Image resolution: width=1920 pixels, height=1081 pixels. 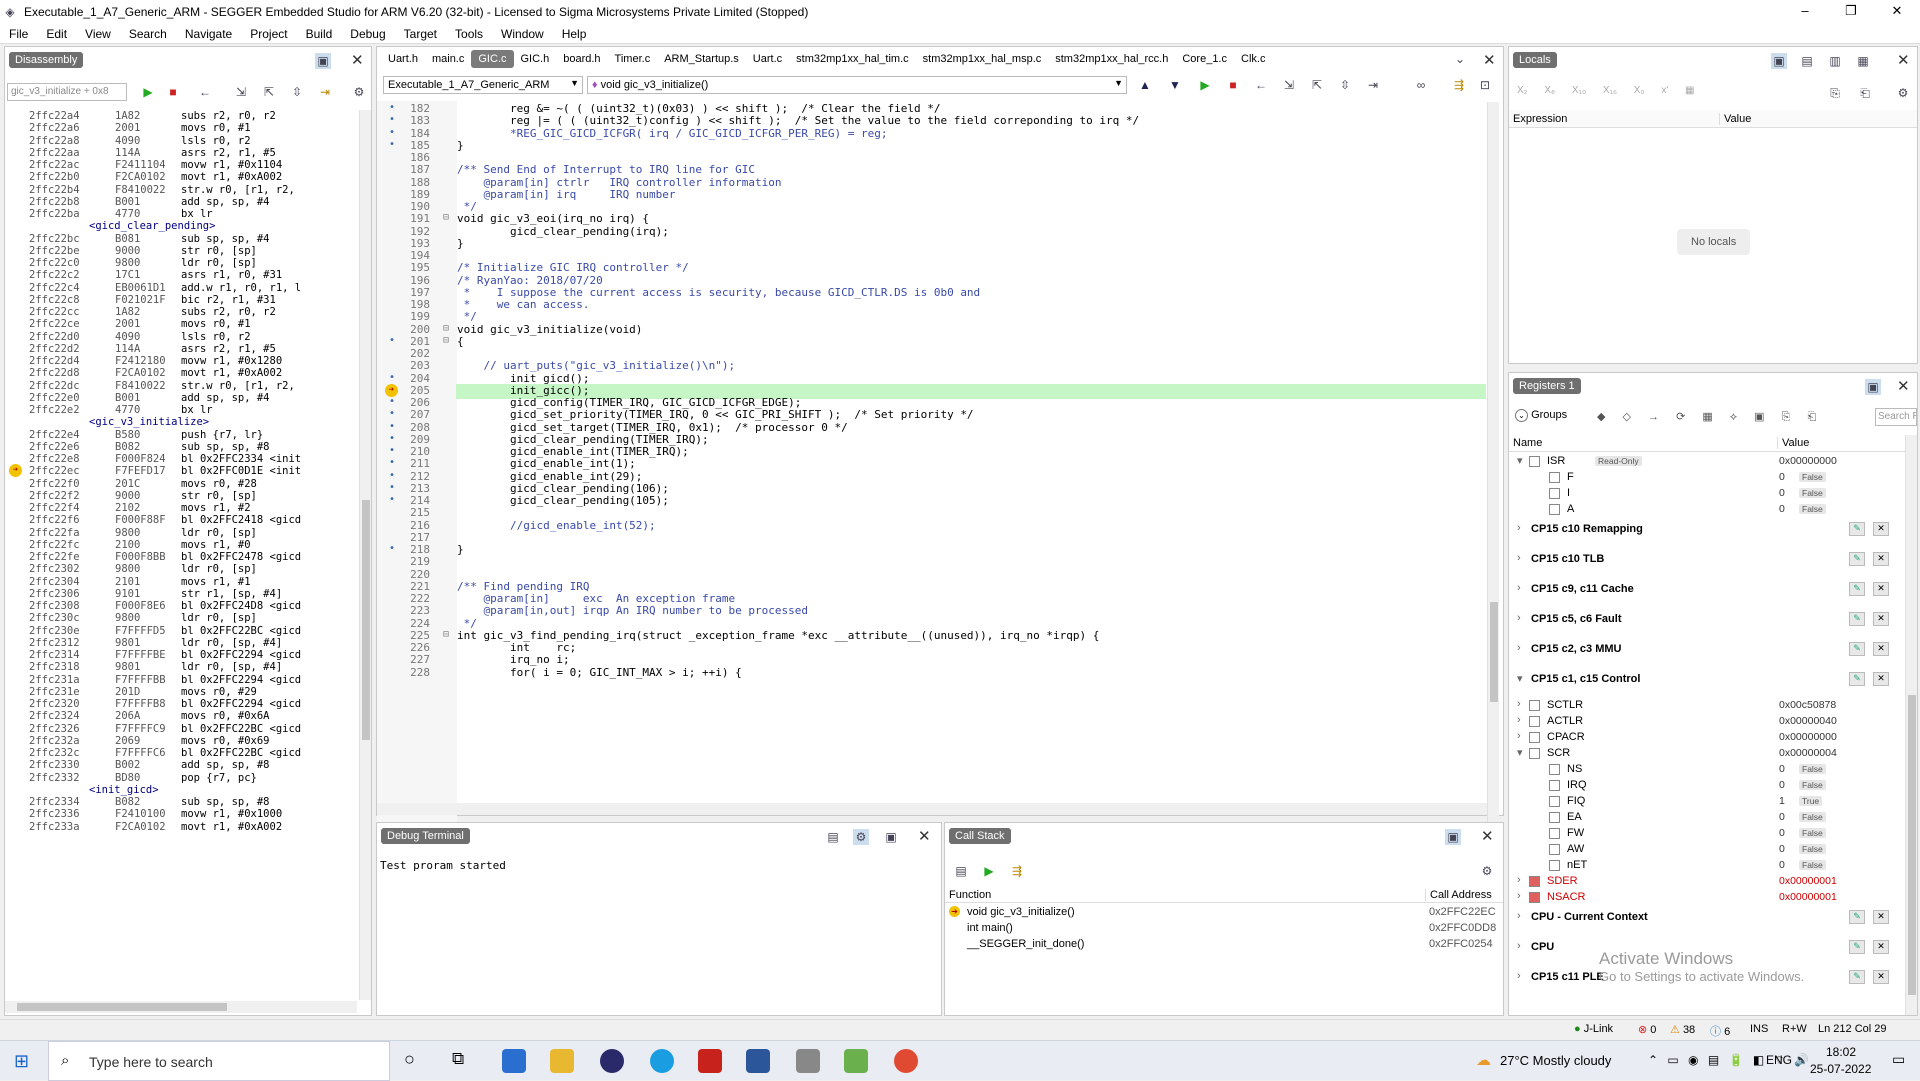 I want to click on run-icon: ▶, so click(x=148, y=92).